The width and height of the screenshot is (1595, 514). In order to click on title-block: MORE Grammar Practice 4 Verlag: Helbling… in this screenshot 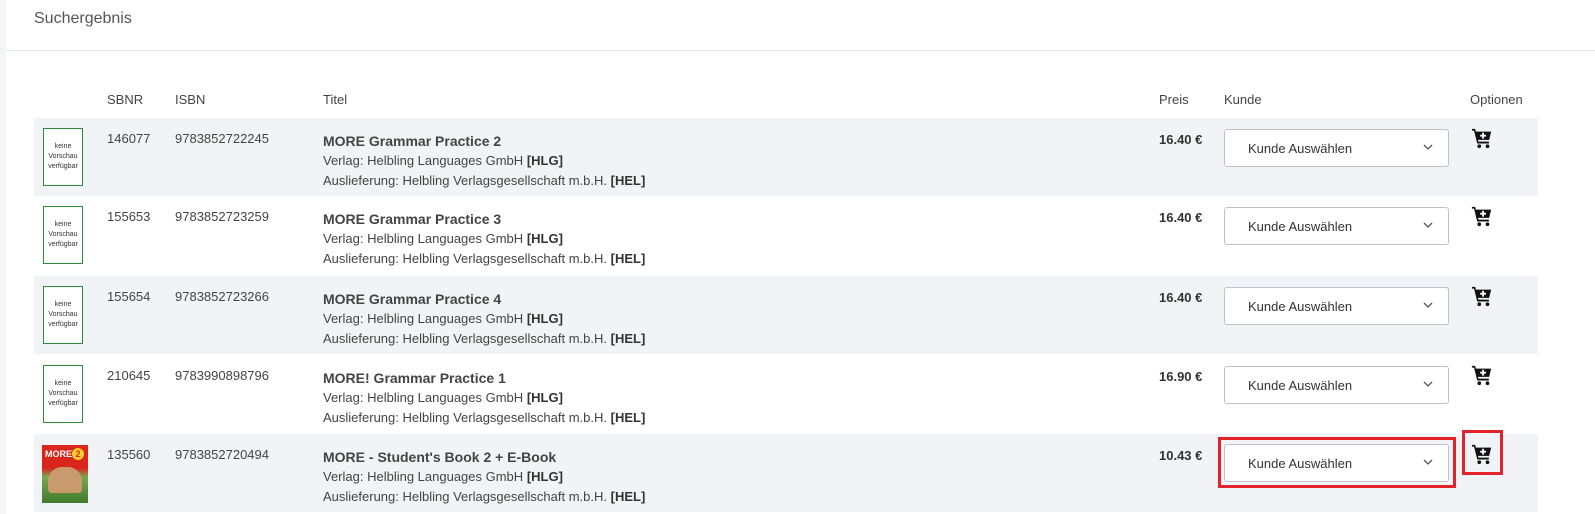, I will do `click(484, 319)`.